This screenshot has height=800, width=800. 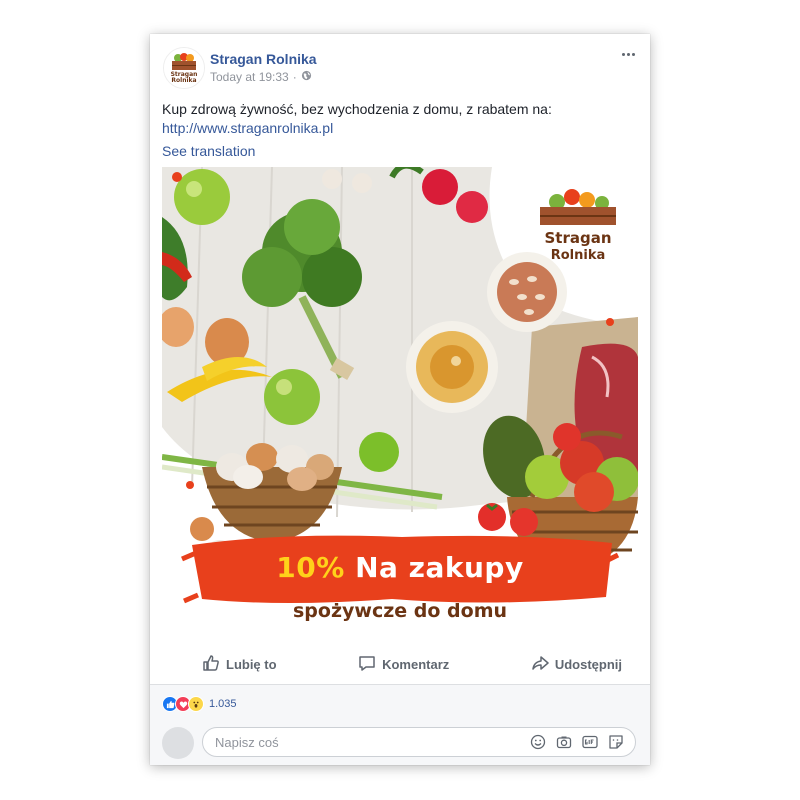 What do you see at coordinates (263, 59) in the screenshot?
I see `page-name-link: Stragan Rolnika` at bounding box center [263, 59].